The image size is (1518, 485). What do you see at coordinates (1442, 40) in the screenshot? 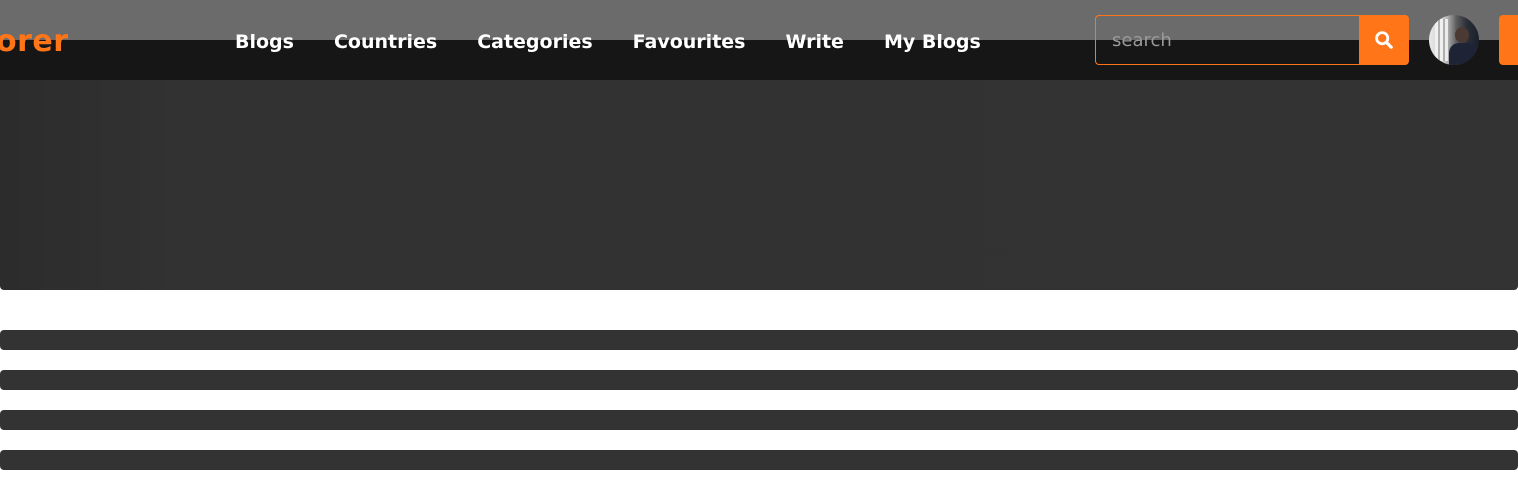
I see `avatar-photo-window` at bounding box center [1442, 40].